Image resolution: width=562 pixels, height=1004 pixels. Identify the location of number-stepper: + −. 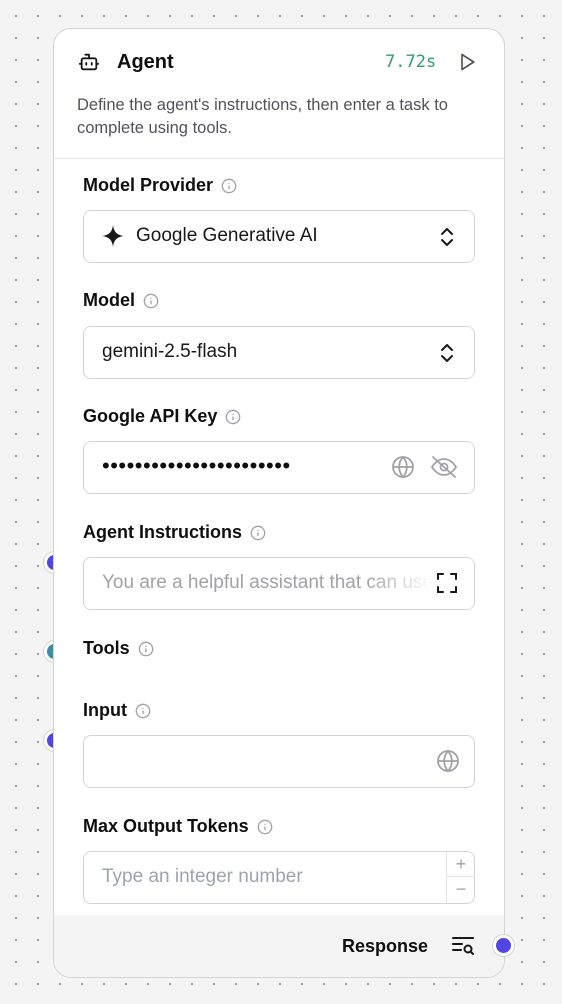
(460, 877).